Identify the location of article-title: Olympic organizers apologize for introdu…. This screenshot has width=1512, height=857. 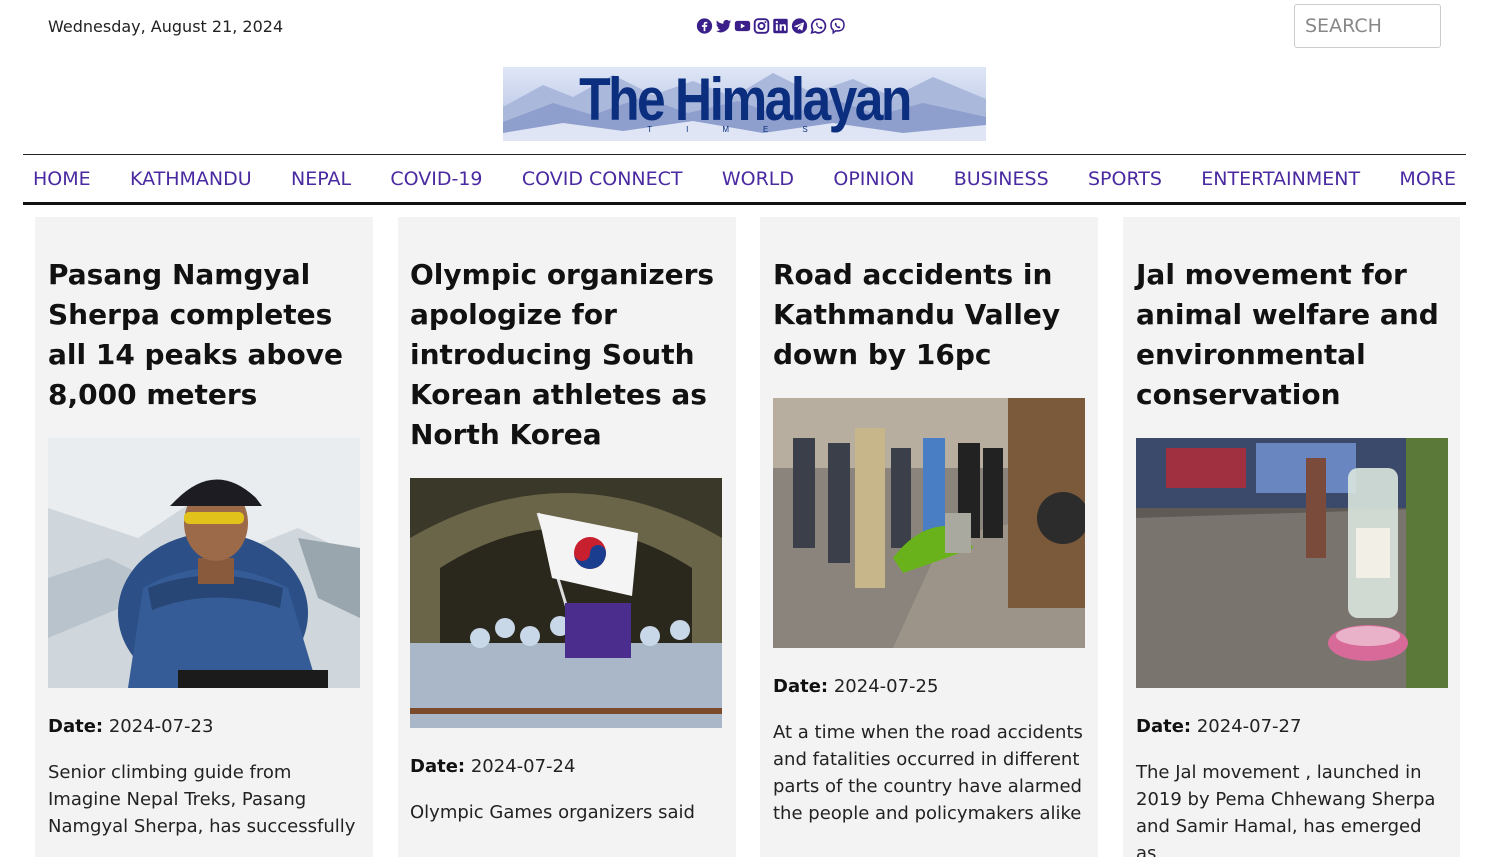
(566, 355).